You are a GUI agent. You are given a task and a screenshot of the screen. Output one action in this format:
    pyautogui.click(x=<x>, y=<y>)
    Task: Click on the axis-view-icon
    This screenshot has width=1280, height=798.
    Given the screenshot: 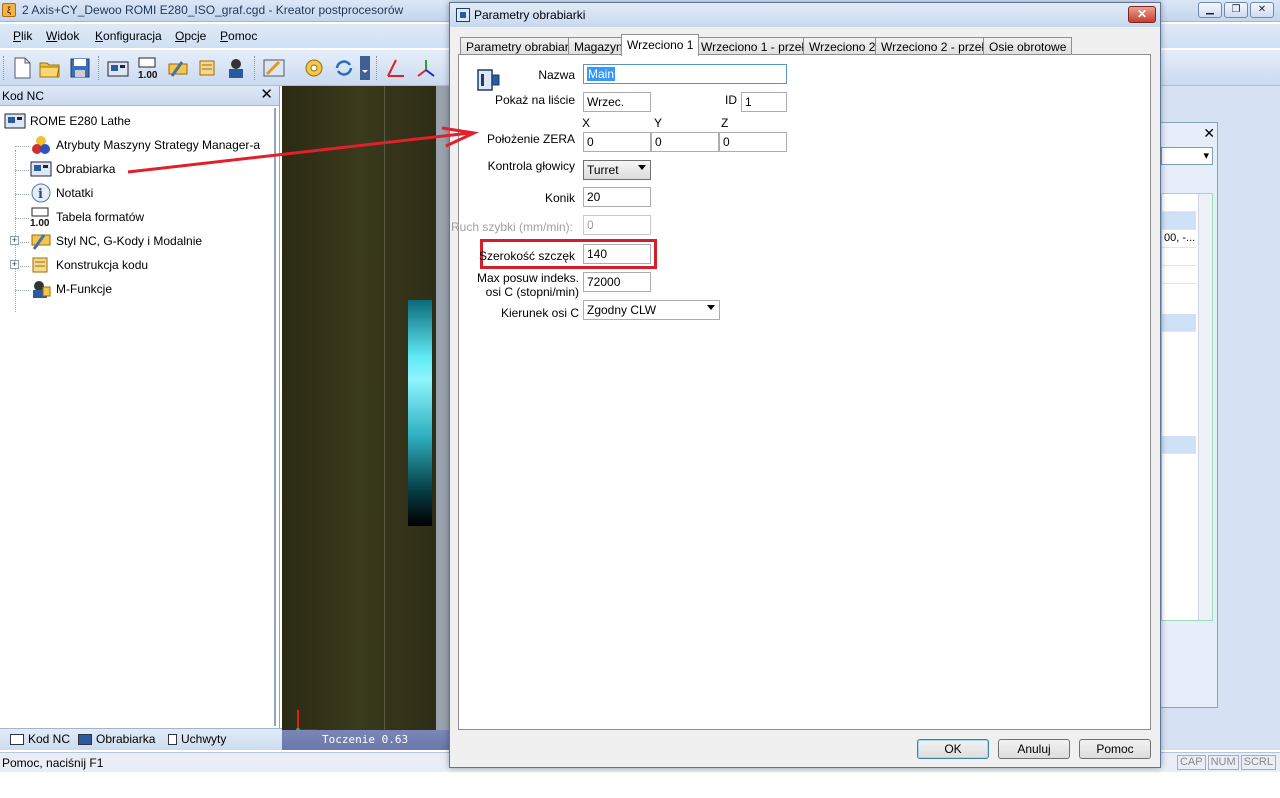 What is the action you would take?
    pyautogui.click(x=396, y=68)
    